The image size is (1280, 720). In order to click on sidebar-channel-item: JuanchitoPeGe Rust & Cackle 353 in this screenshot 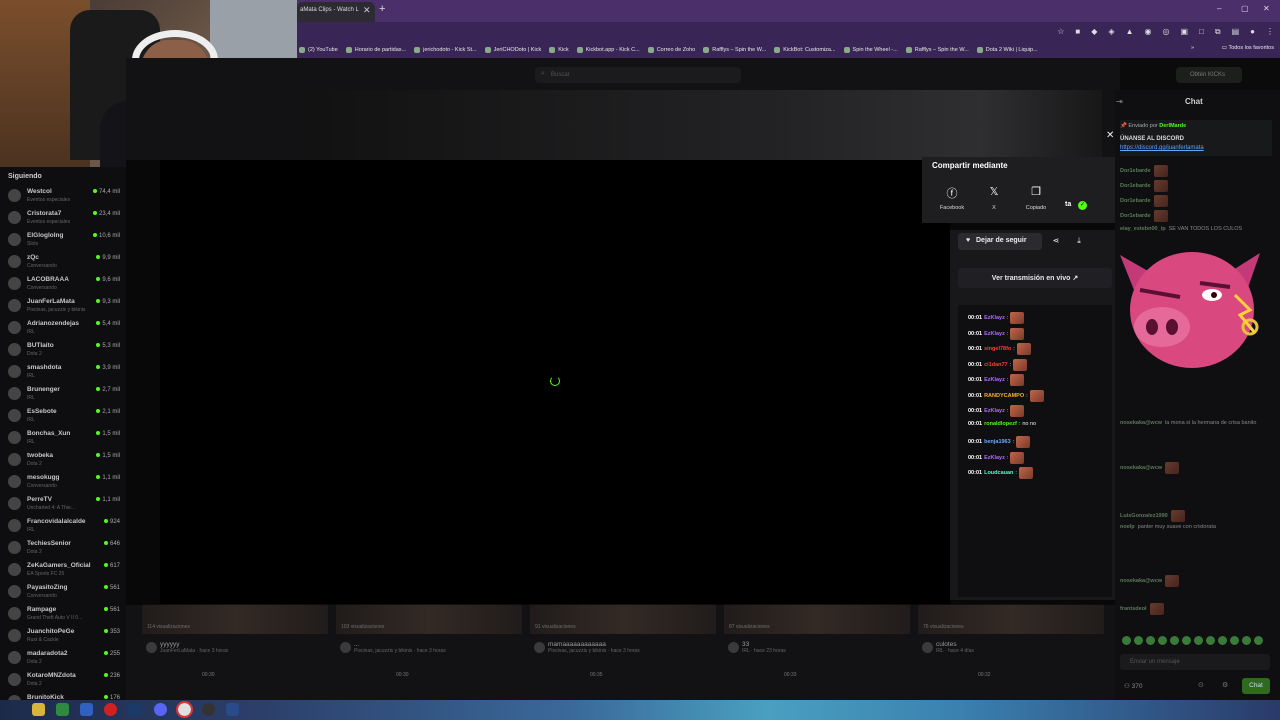, I will do `click(67, 637)`.